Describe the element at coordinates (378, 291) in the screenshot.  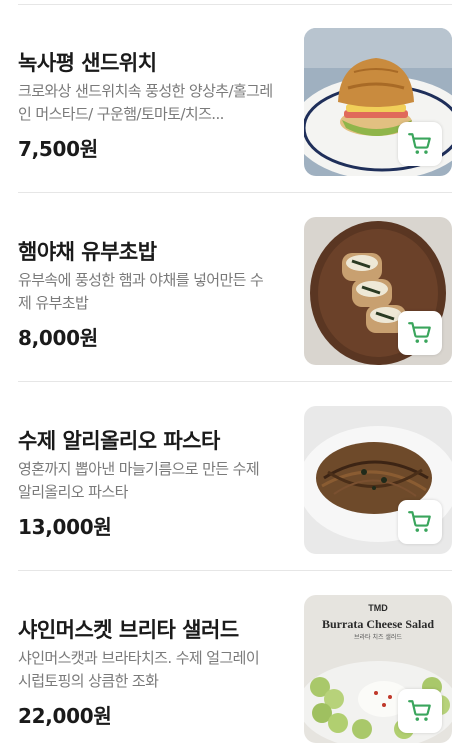
I see `inari-sushi-photo` at that location.